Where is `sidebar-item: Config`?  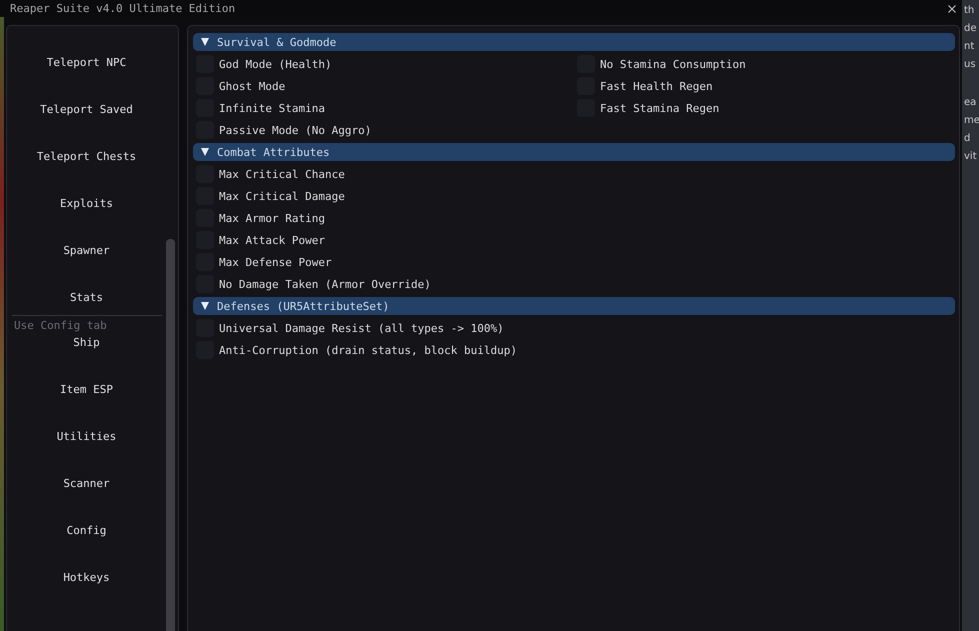 sidebar-item: Config is located at coordinates (87, 547).